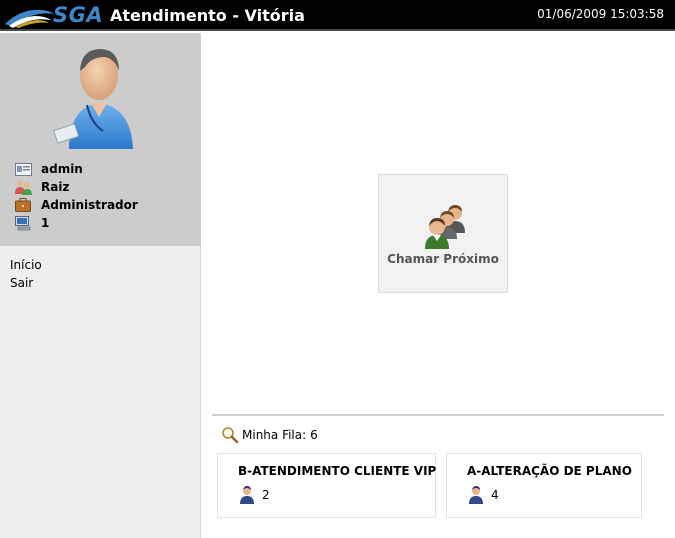 This screenshot has height=538, width=675. What do you see at coordinates (549, 471) in the screenshot?
I see `queue-name: A-ALTERAÇÃO DE PLANO` at bounding box center [549, 471].